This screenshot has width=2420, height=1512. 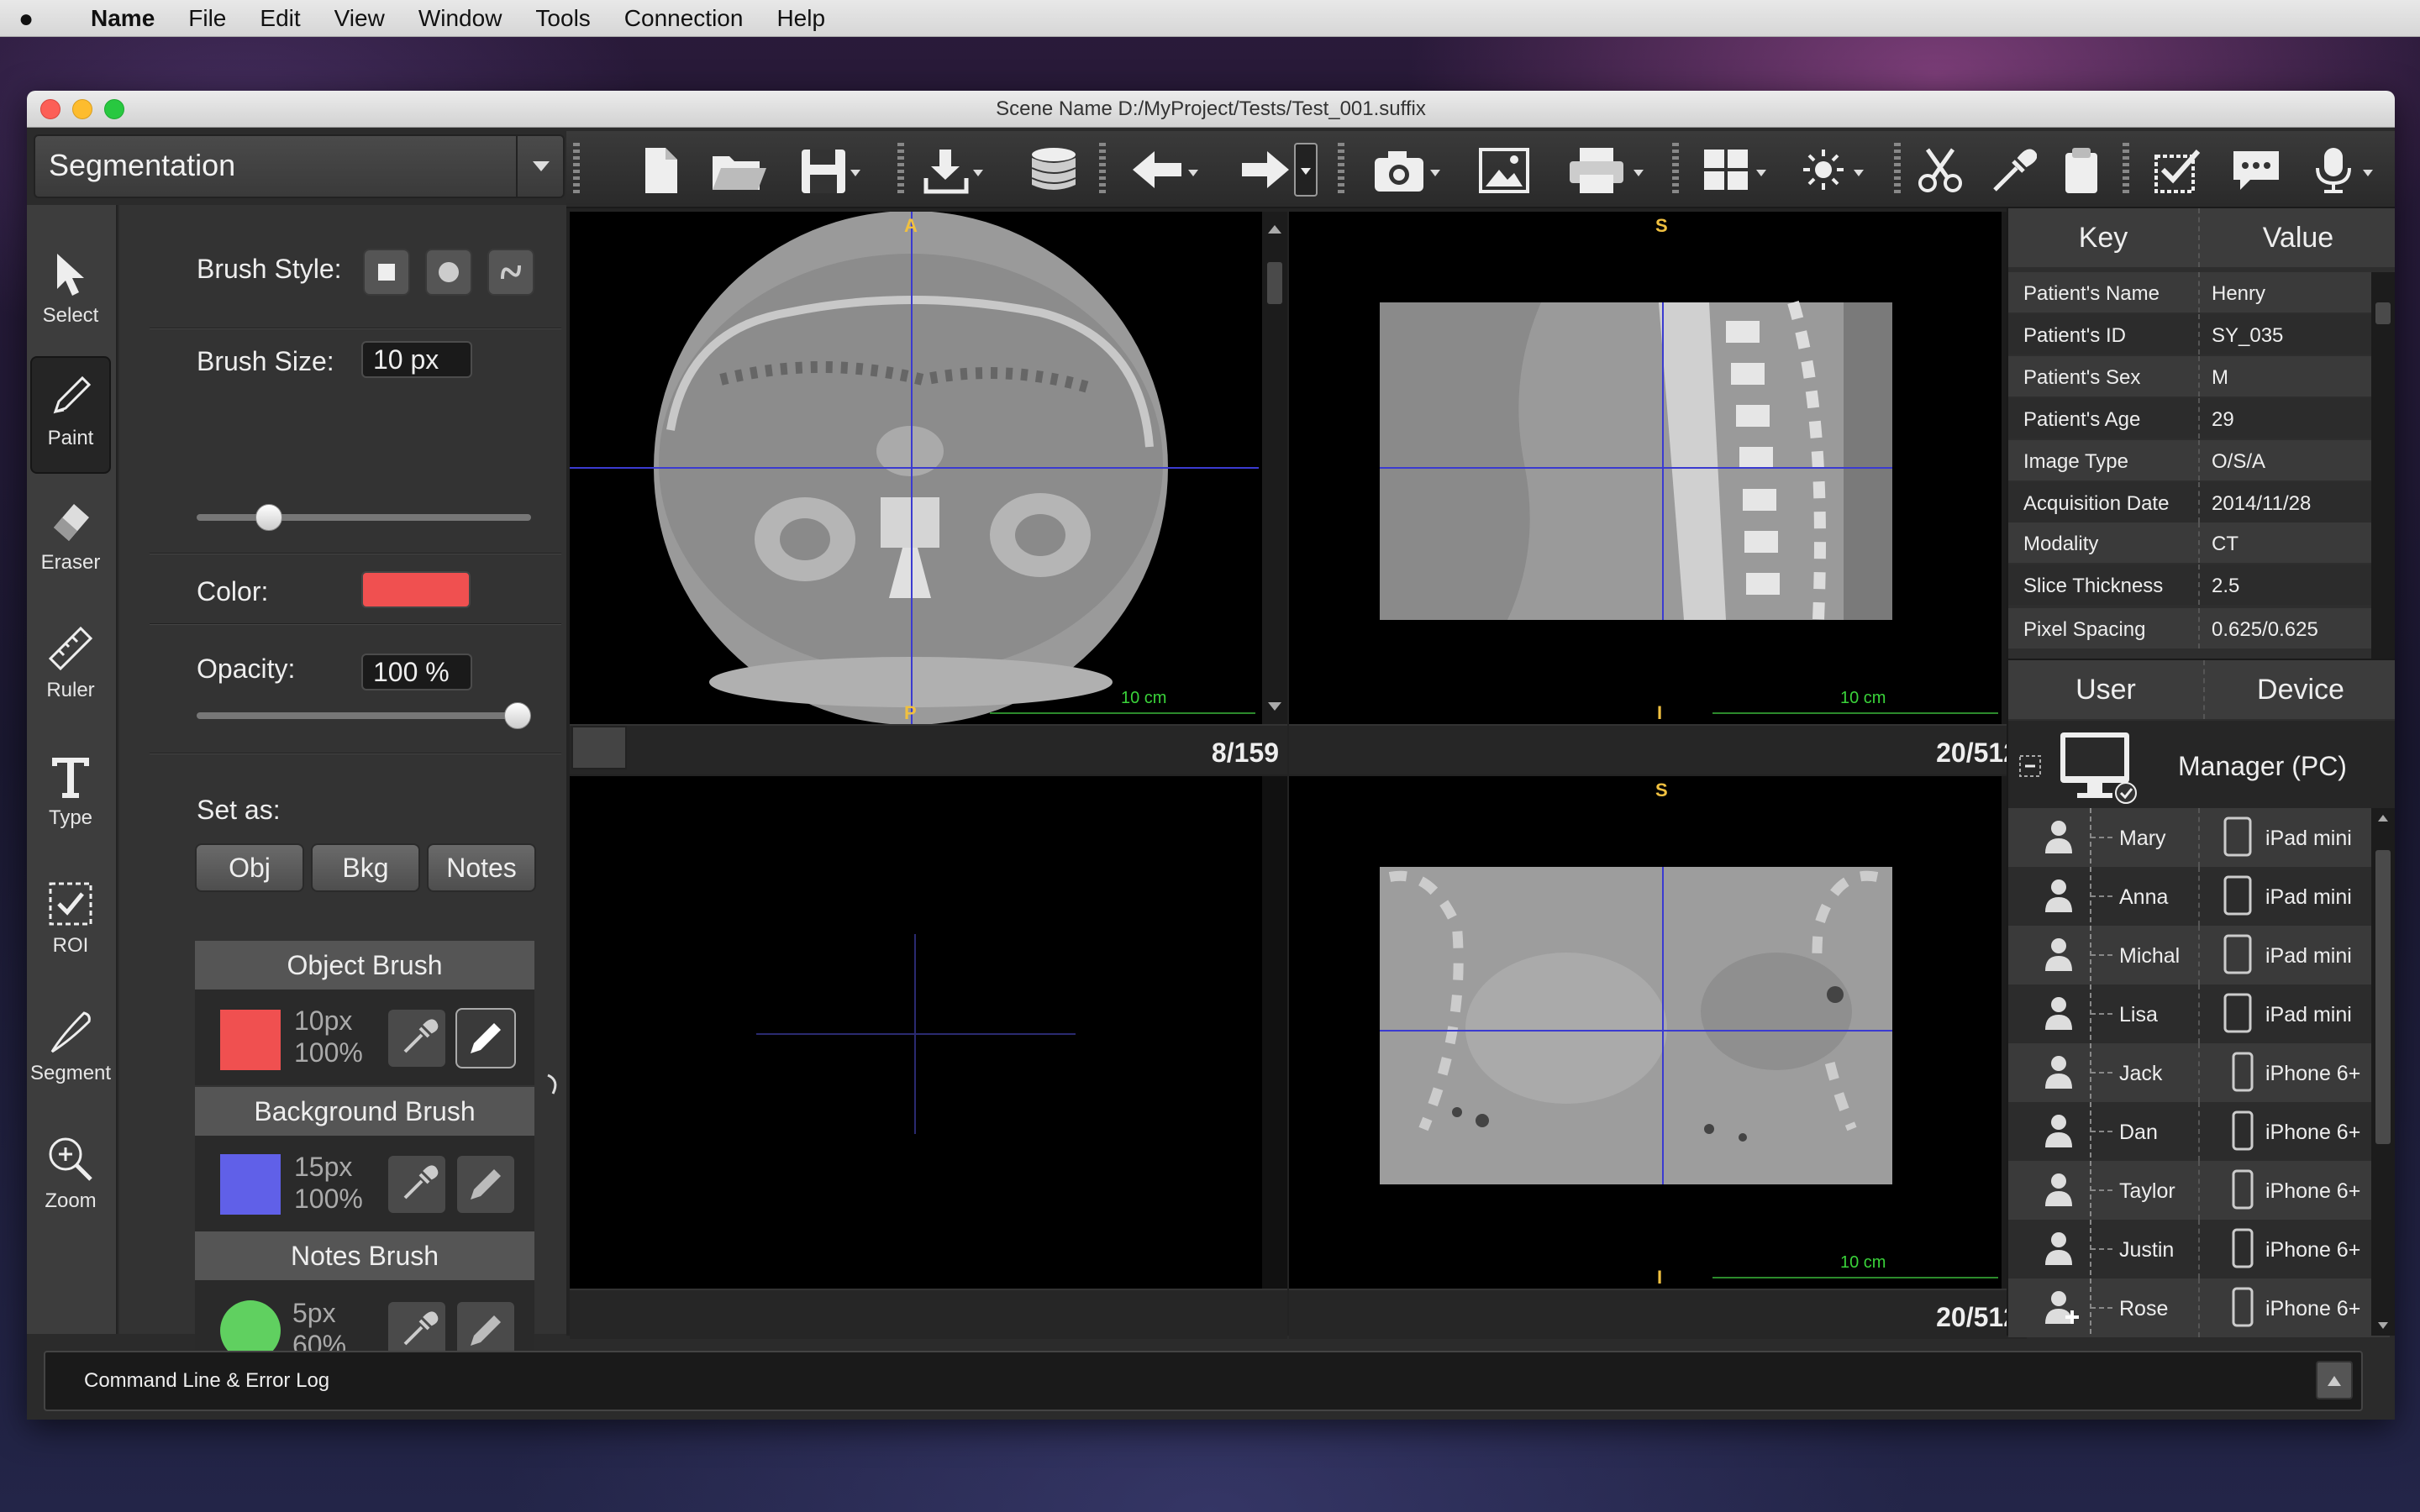 I want to click on user-row: Anna iPad mini, so click(x=2199, y=896).